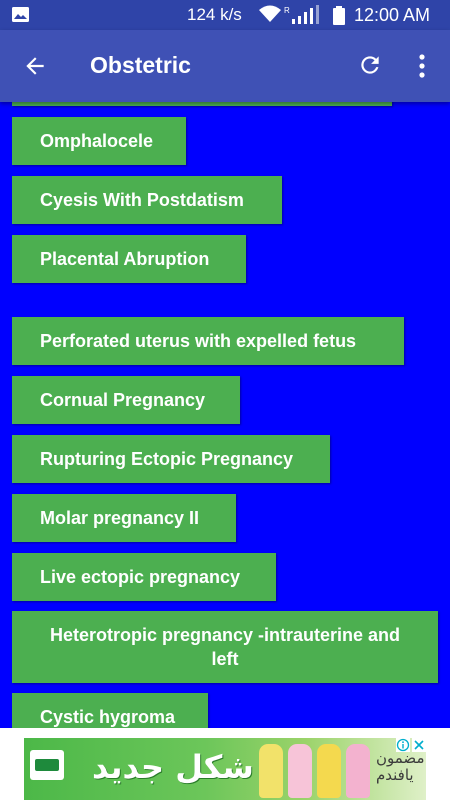  What do you see at coordinates (35, 66) in the screenshot?
I see `arrow-back-icon` at bounding box center [35, 66].